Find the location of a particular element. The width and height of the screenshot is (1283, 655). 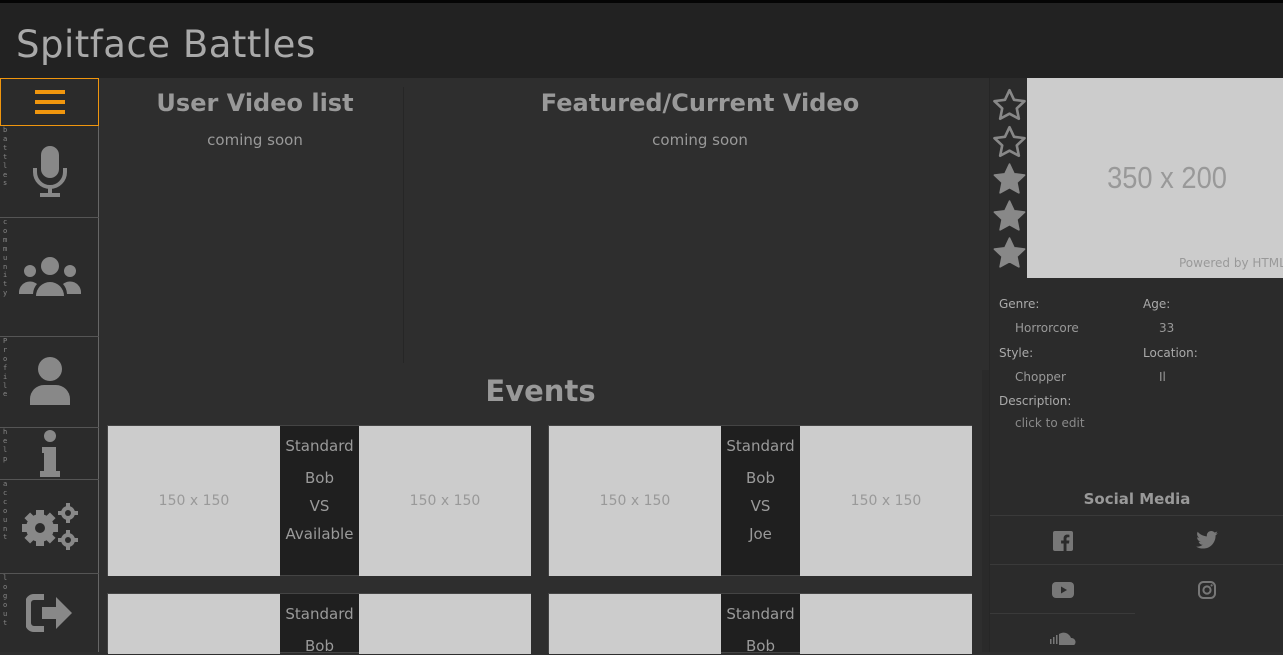

user-icon is located at coordinates (49, 381).